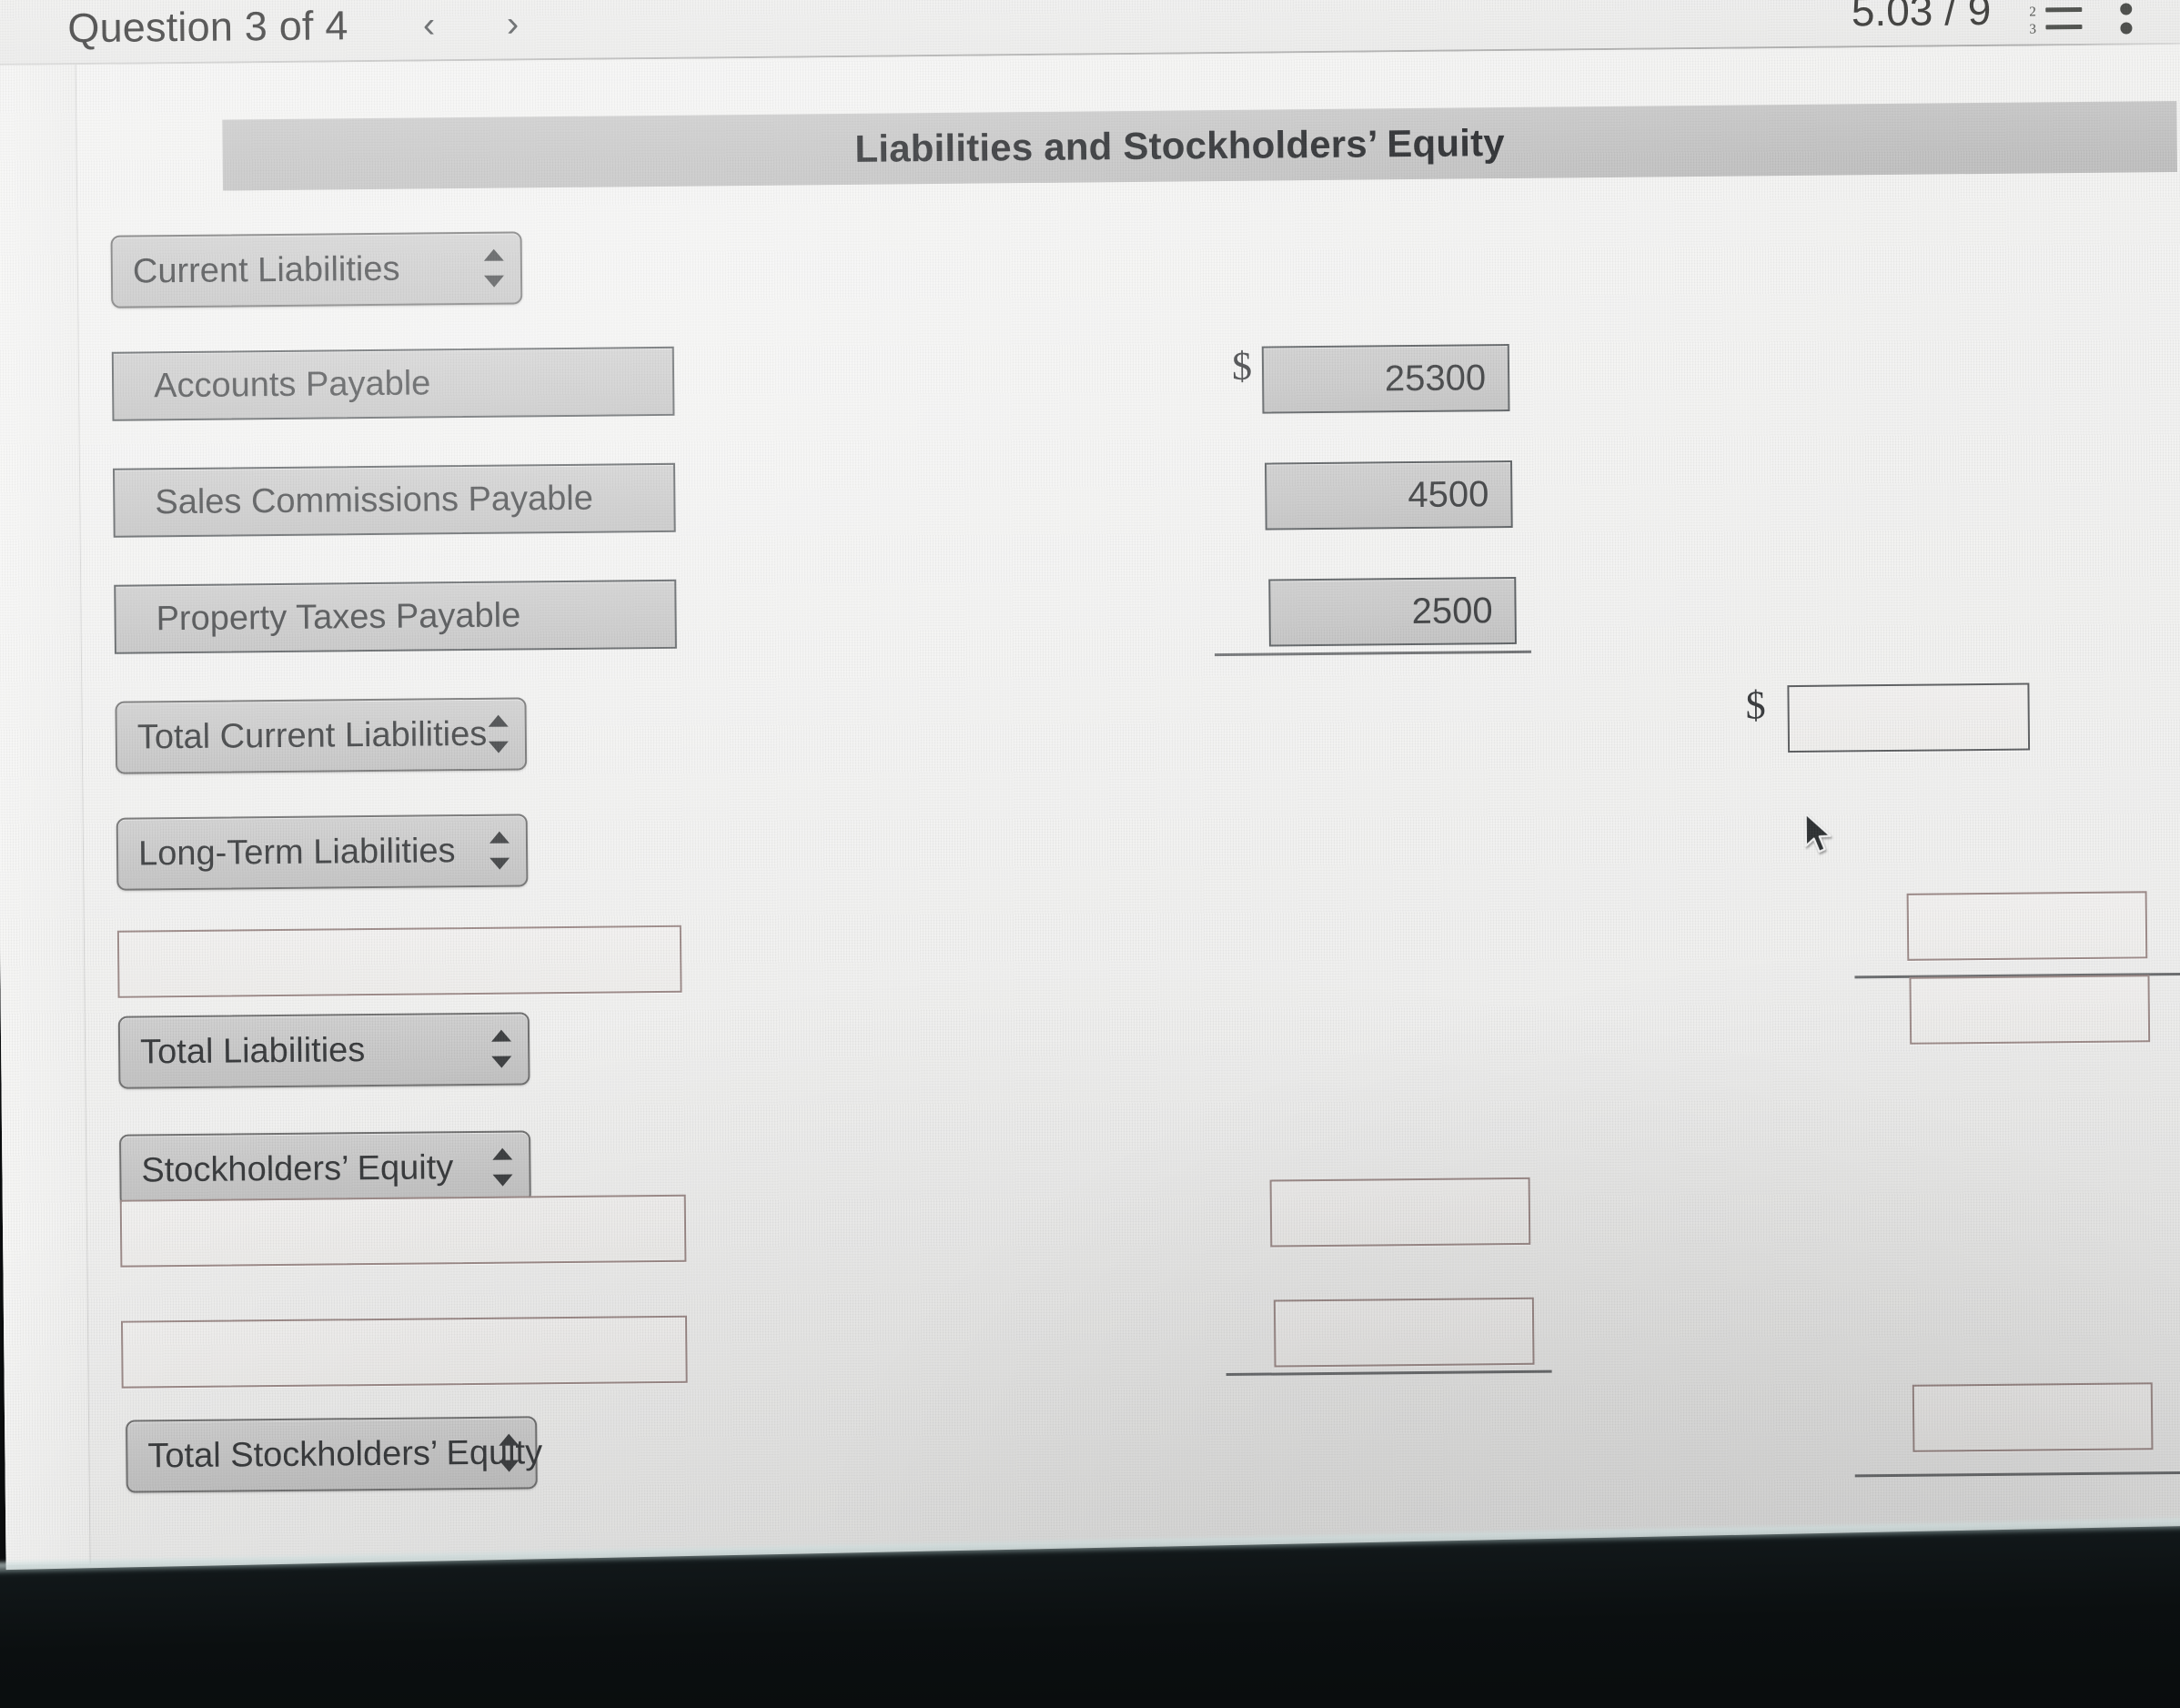 This screenshot has height=1708, width=2180. I want to click on score-display: 5.03 / 9, so click(1921, 17).